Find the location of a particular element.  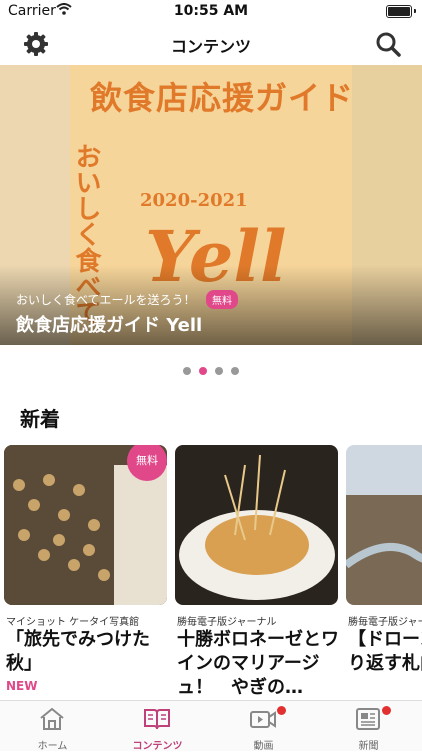

tab-bar: ホーム コンテンツ 動画 新聞 is located at coordinates (211, 726).